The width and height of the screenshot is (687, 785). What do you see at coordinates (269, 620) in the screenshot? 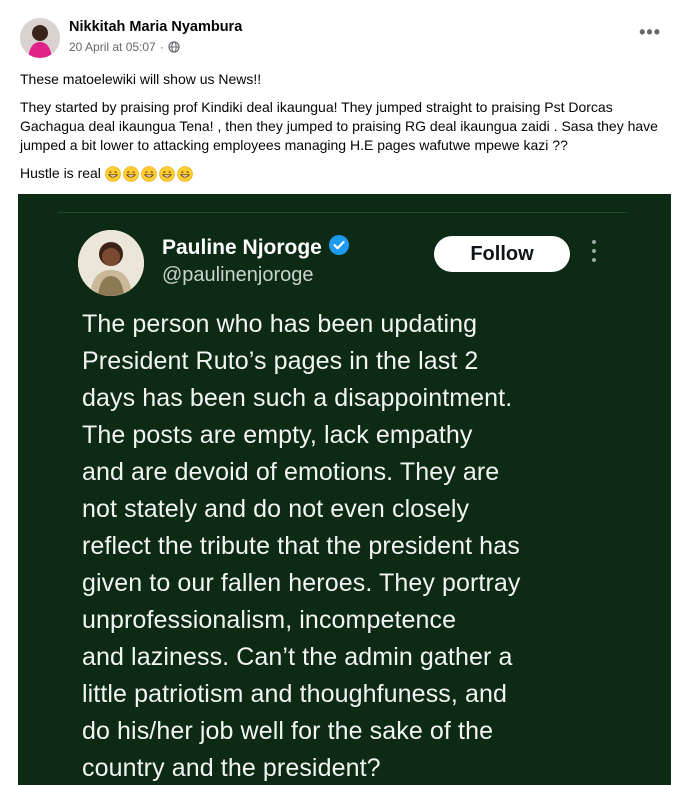
I see `tweet-text-line: unprofessionalism, incompetence` at bounding box center [269, 620].